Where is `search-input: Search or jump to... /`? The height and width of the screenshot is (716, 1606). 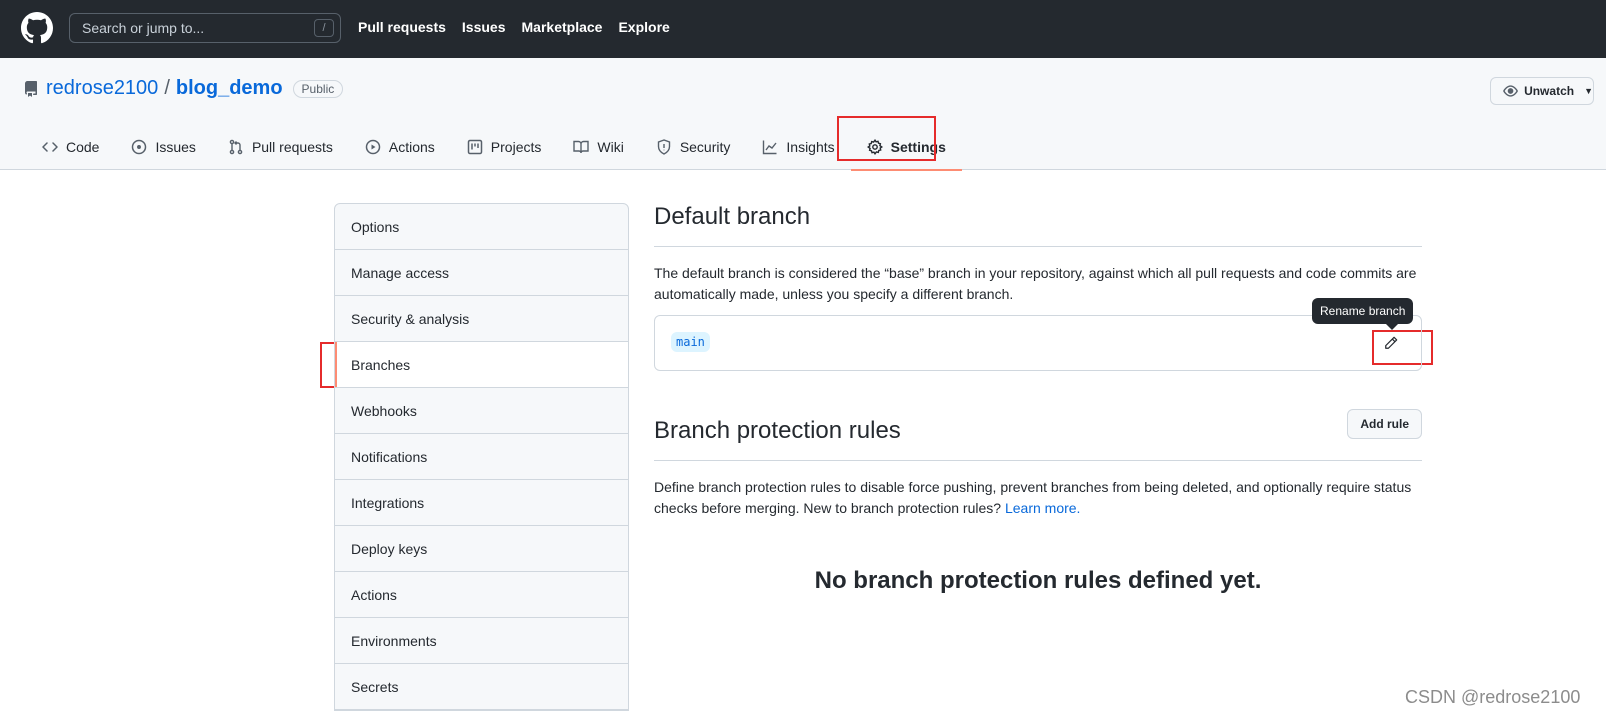 search-input: Search or jump to... / is located at coordinates (205, 28).